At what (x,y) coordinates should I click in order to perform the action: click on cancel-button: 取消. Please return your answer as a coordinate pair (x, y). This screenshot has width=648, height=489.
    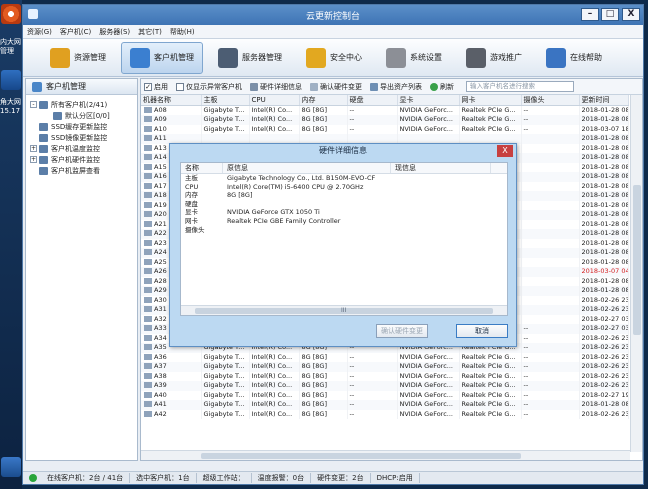
    Looking at the image, I should click on (482, 331).